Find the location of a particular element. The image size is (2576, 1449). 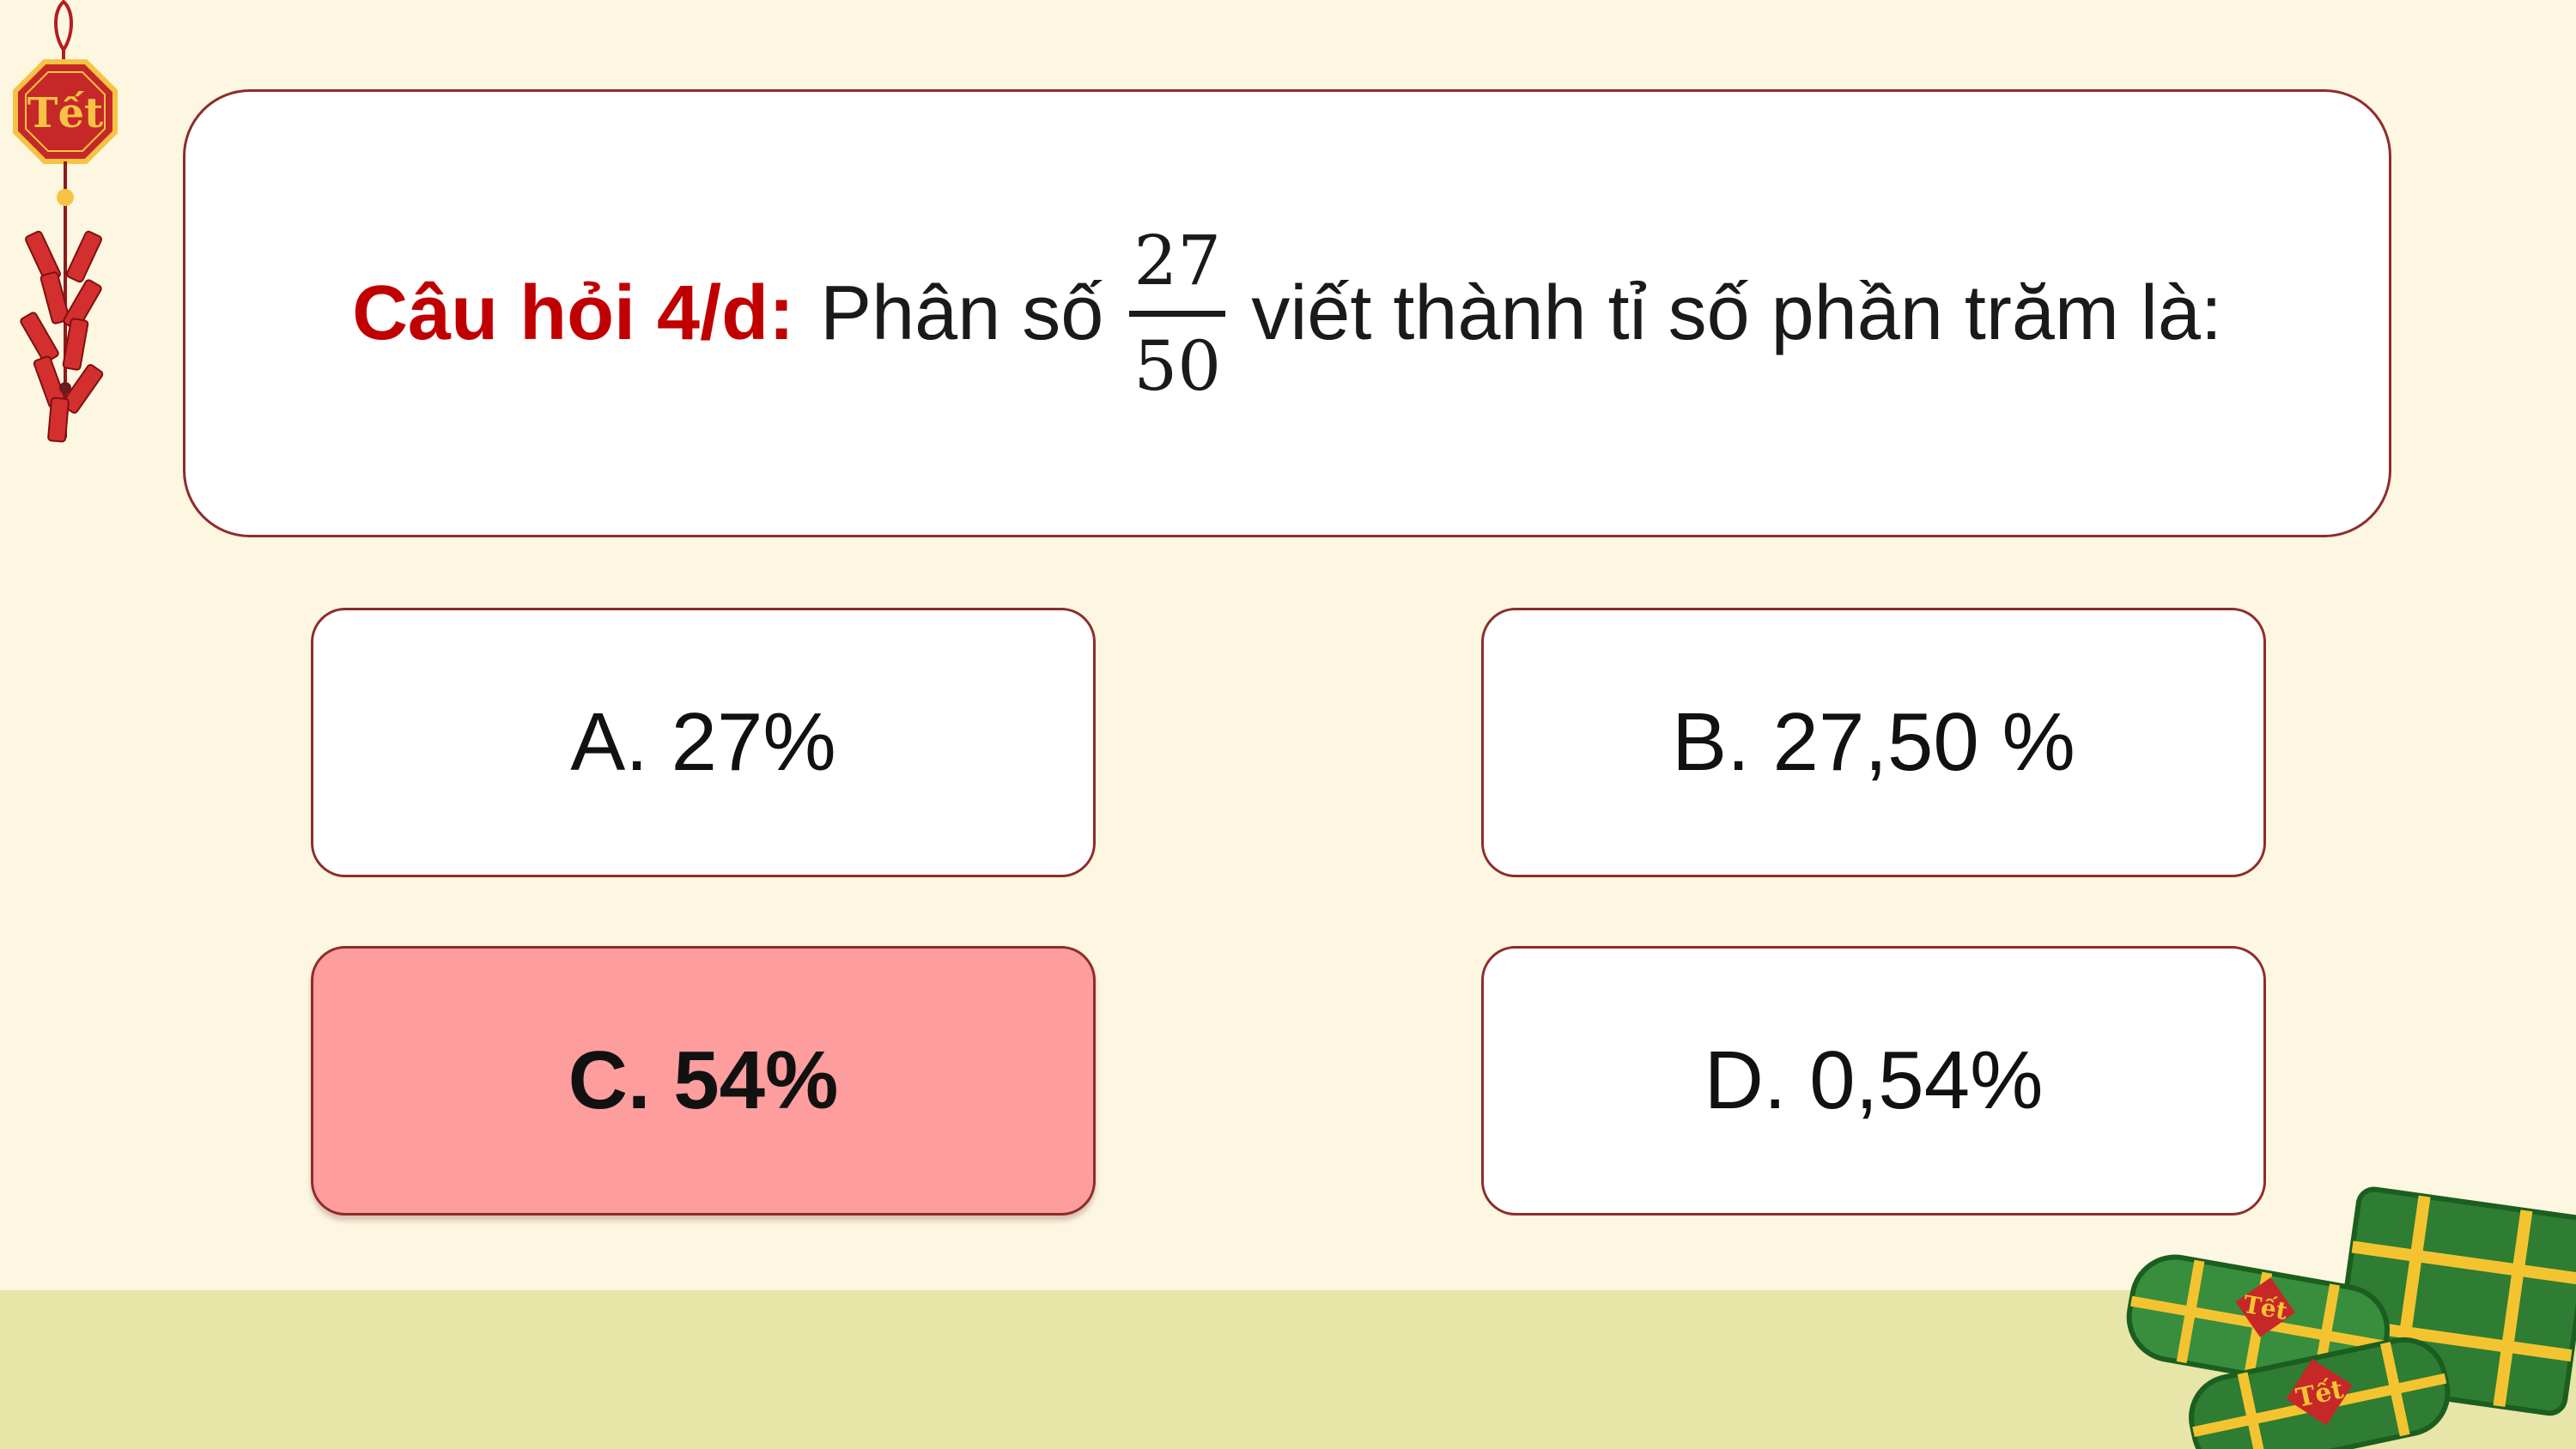

answer-c-button: C. 54% is located at coordinates (704, 1081).